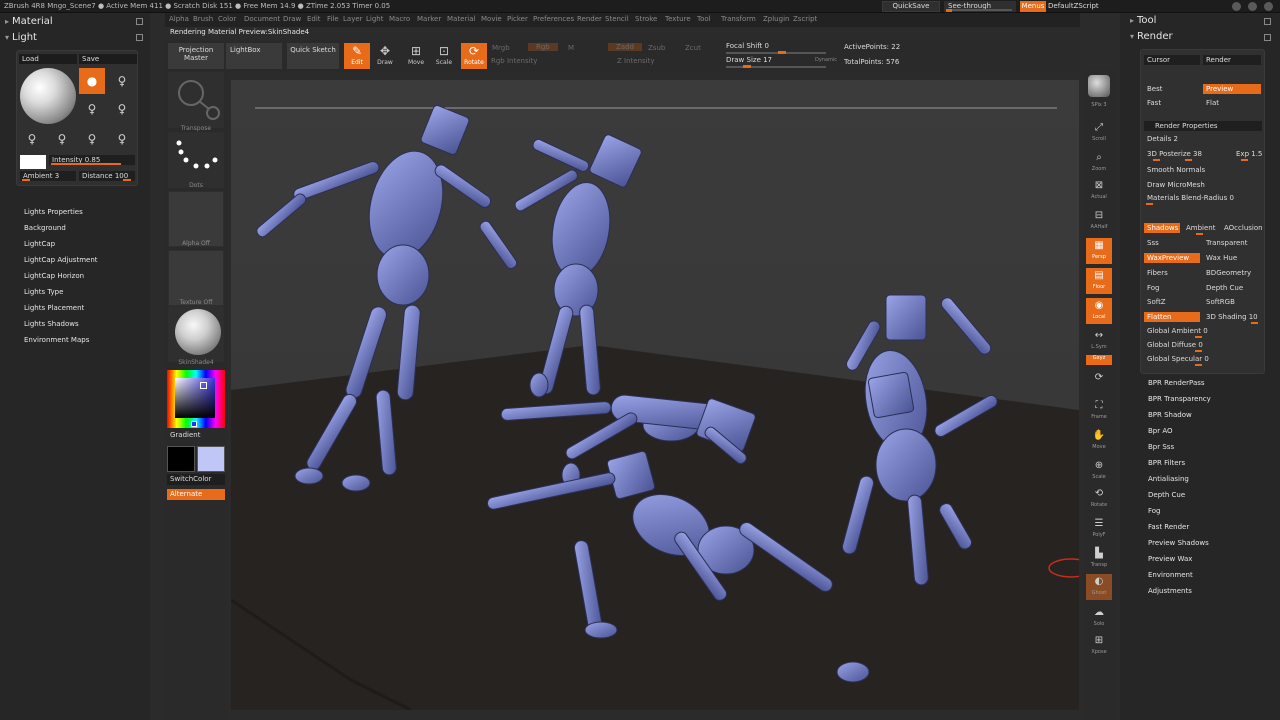 This screenshot has height=720, width=1280. Describe the element at coordinates (1179, 545) in the screenshot. I see `menu-preview-shadows: Preview Shadows` at that location.